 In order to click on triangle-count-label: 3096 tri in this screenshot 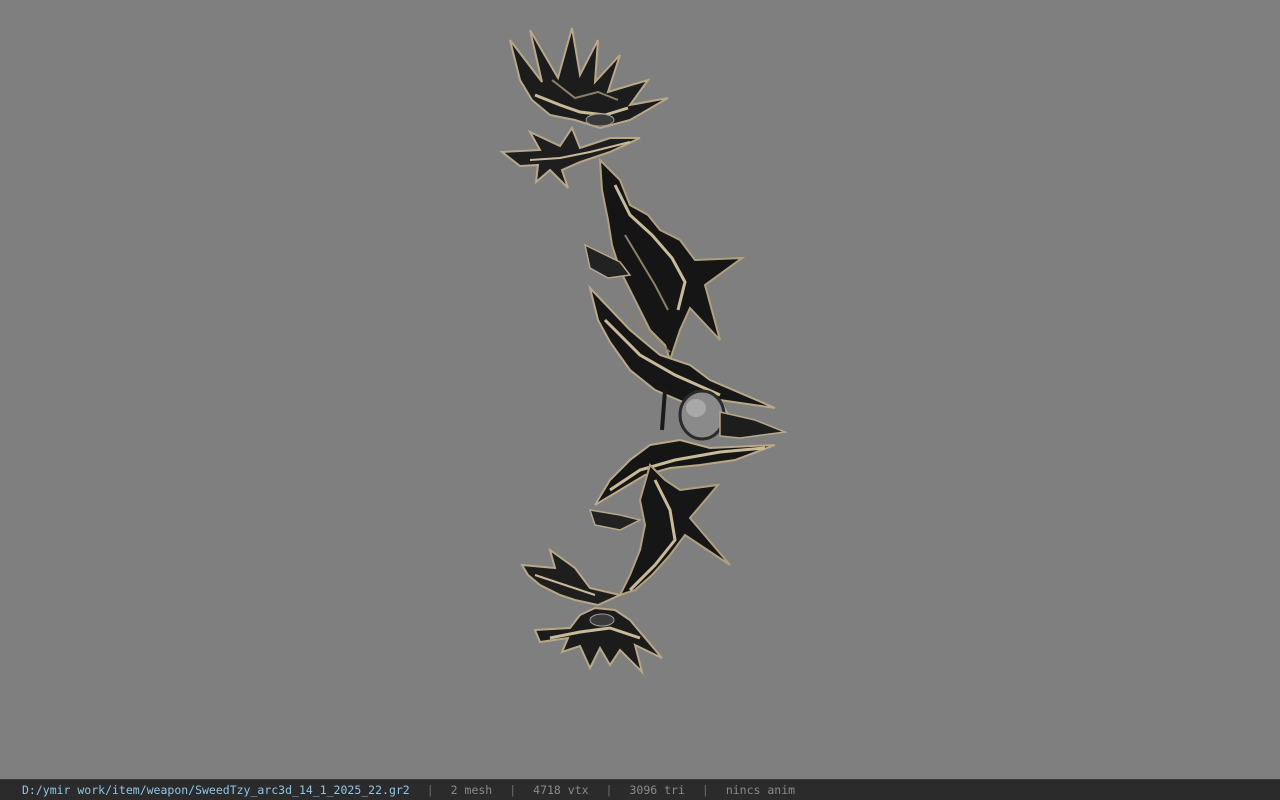, I will do `click(657, 790)`.